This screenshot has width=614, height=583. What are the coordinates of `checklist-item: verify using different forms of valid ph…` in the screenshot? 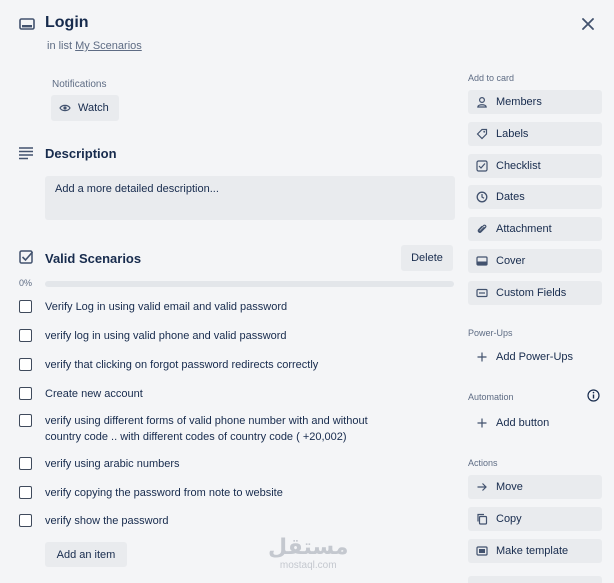 It's located at (234, 429).